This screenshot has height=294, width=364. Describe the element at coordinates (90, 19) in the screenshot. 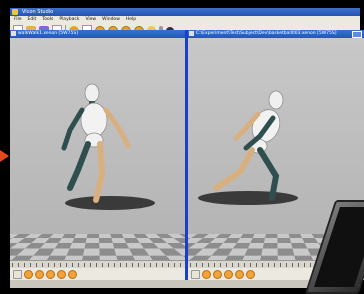

I see `menu-view: View` at that location.